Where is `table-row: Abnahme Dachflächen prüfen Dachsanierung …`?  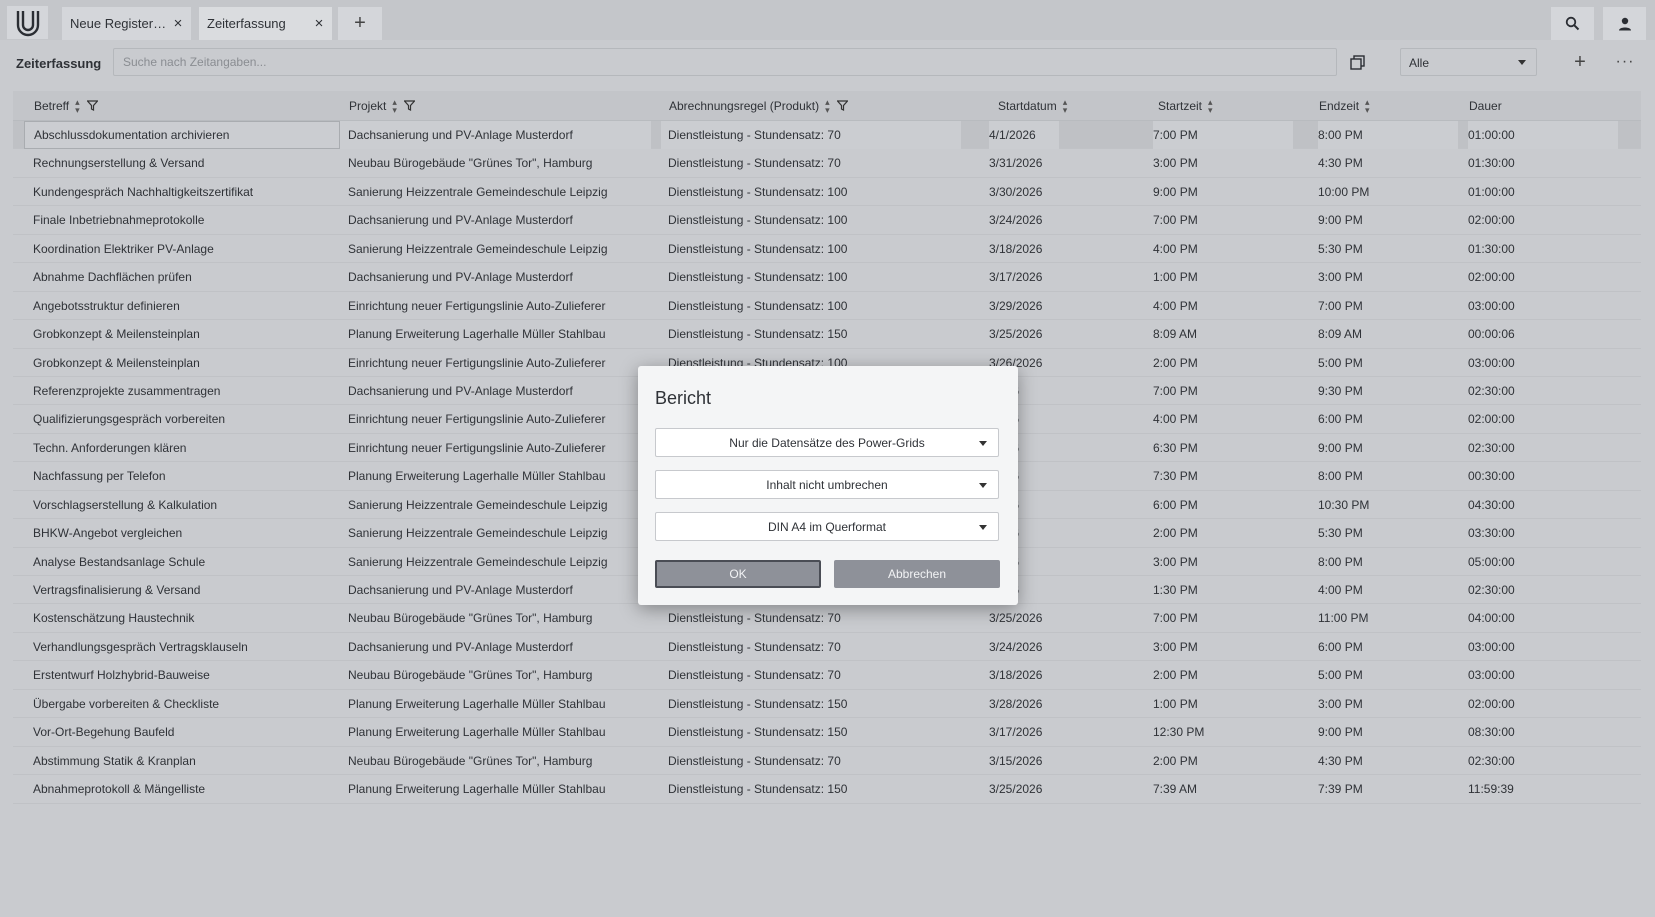 table-row: Abnahme Dachflächen prüfen Dachsanierung … is located at coordinates (827, 277).